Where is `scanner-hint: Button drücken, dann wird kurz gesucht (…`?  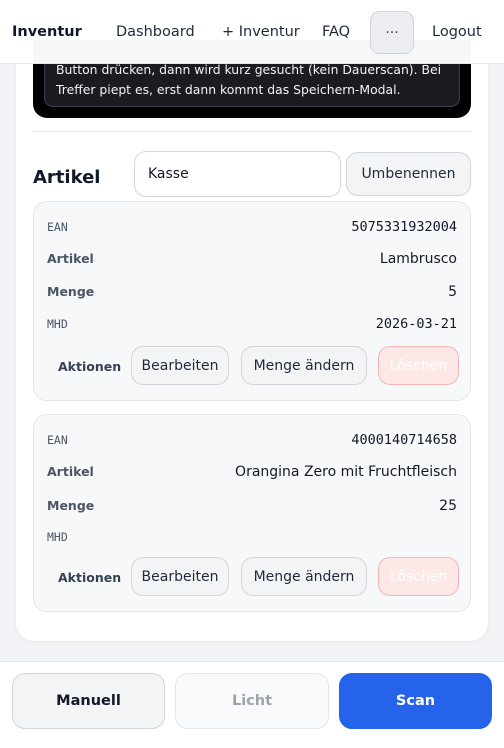
scanner-hint: Button drücken, dann wird kurz gesucht (… is located at coordinates (254, 80).